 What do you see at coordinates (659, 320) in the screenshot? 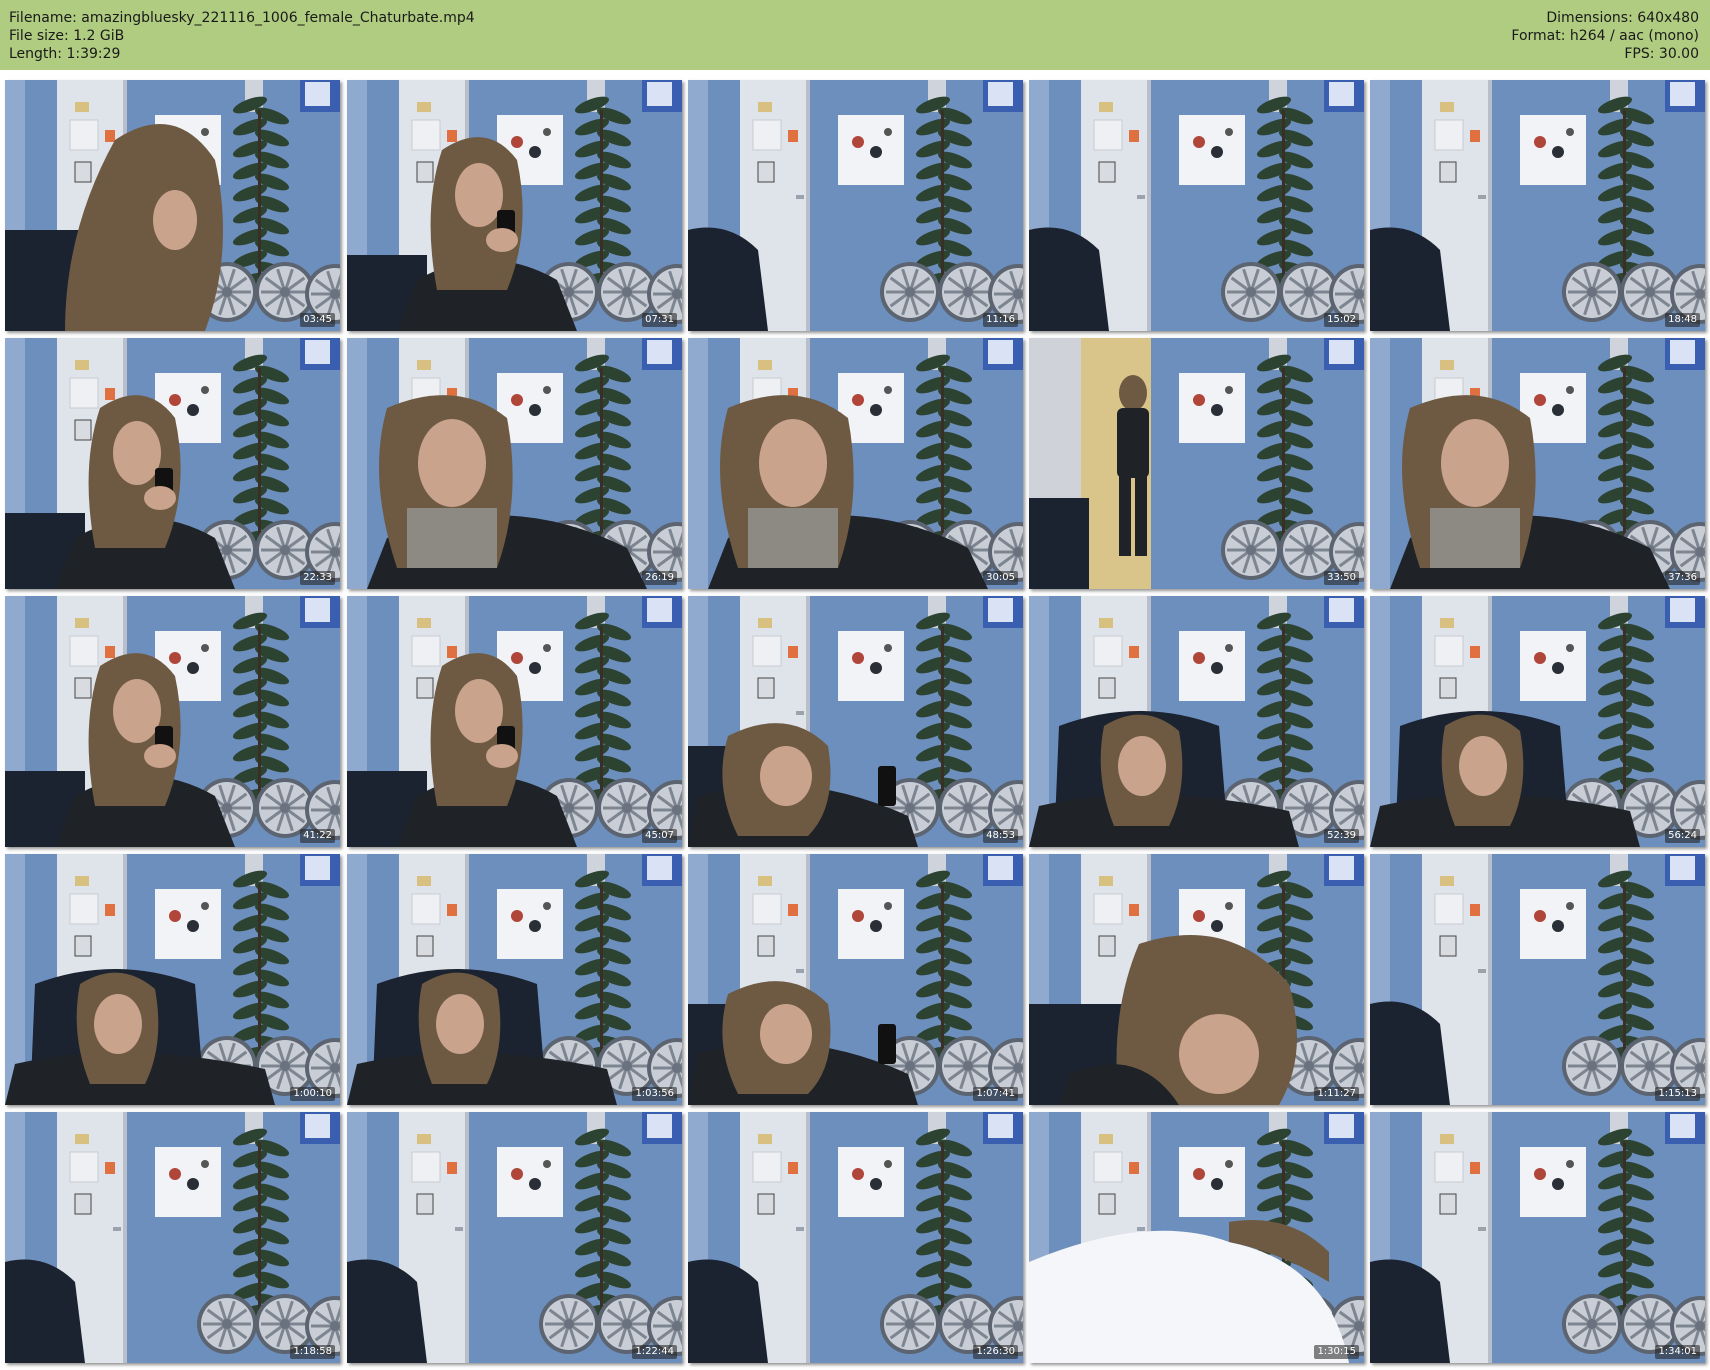
I see `timestamp-label: 07:31` at bounding box center [659, 320].